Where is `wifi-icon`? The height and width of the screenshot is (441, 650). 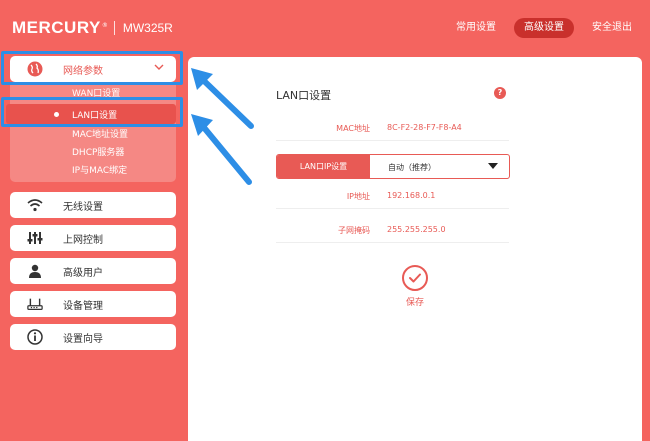 wifi-icon is located at coordinates (35, 205).